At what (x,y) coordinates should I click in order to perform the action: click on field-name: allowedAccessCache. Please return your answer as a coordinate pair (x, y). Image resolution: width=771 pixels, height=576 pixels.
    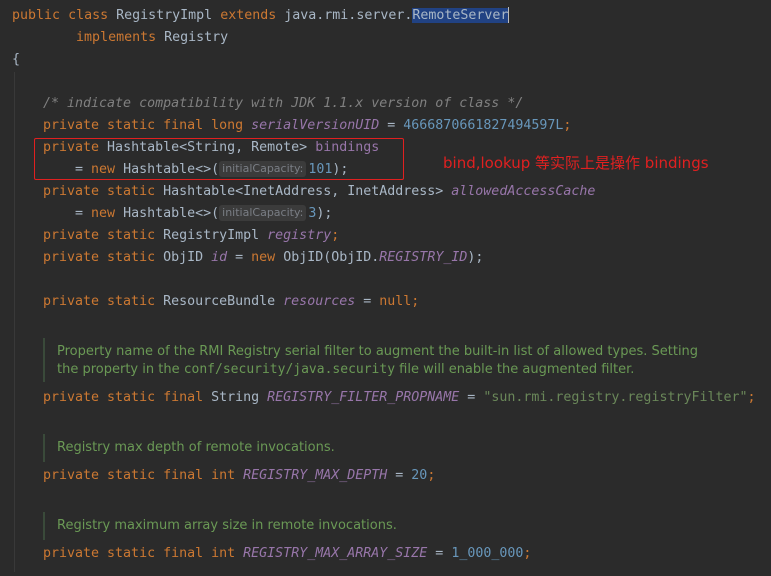
    Looking at the image, I should click on (523, 191).